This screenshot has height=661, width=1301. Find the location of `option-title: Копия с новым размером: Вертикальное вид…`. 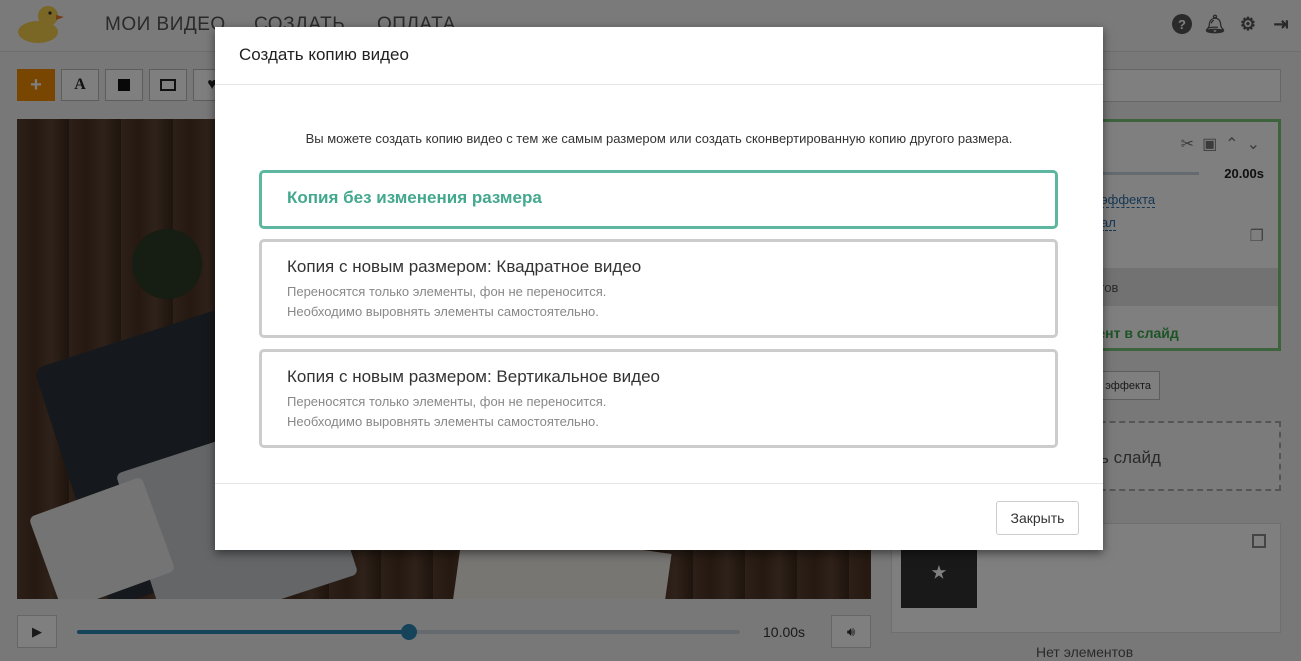

option-title: Копия с новым размером: Вертикальное вид… is located at coordinates (473, 376).